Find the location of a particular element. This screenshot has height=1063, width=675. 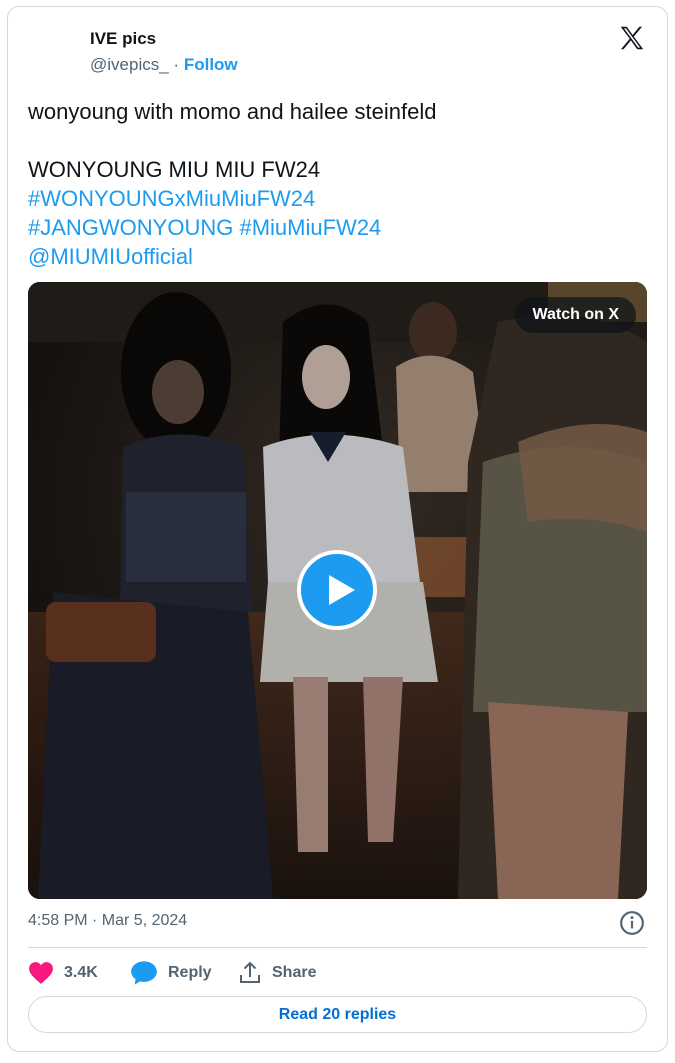

reply-label: Reply is located at coordinates (190, 972).